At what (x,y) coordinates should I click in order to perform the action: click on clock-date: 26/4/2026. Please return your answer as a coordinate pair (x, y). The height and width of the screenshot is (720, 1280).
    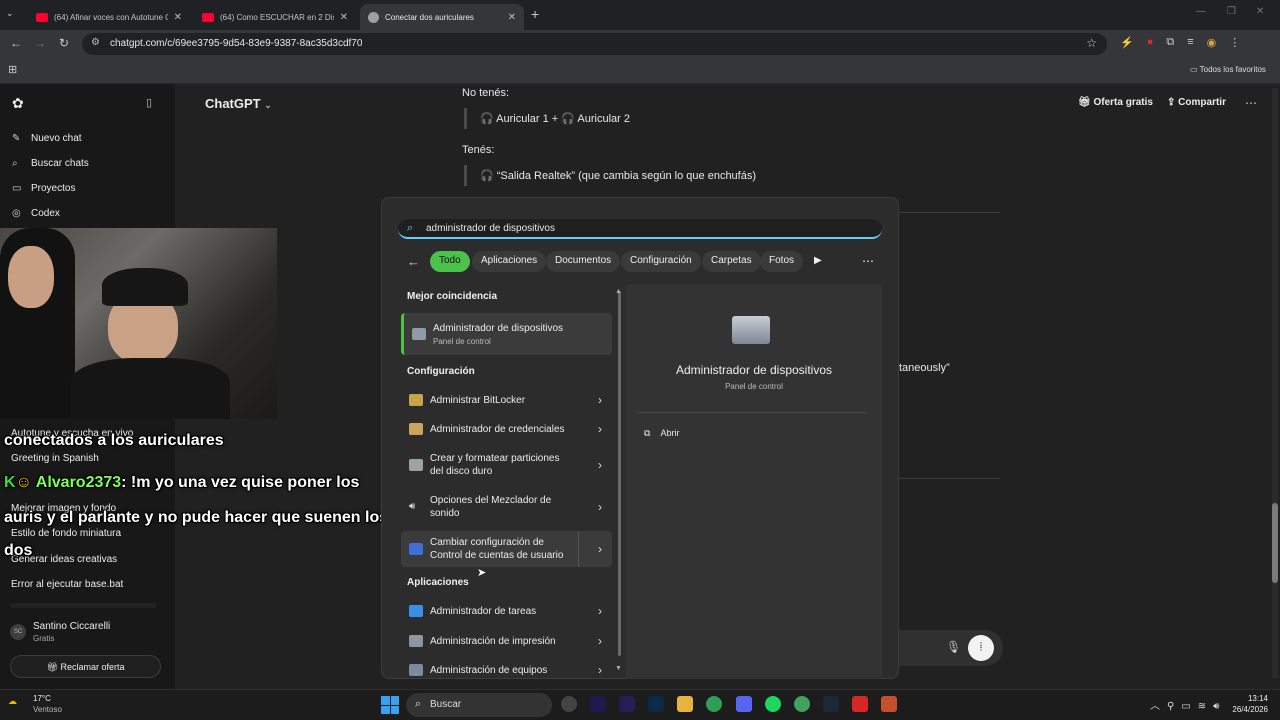
    Looking at the image, I should click on (1243, 709).